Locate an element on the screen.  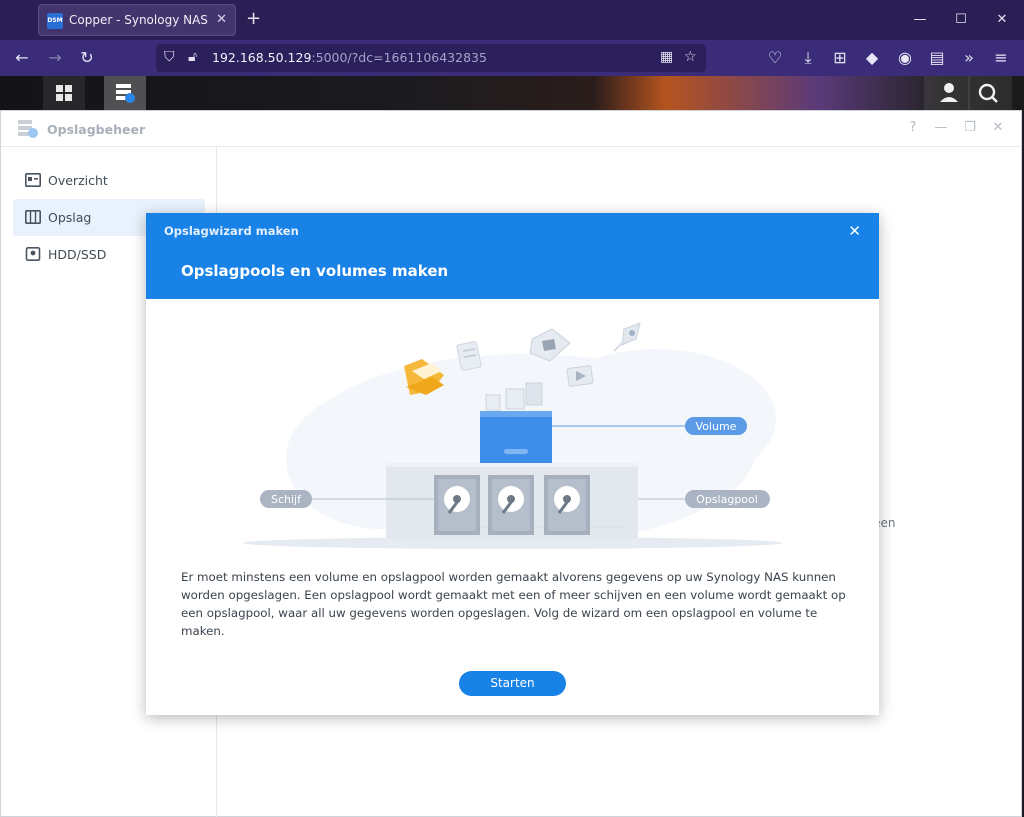
browser-tab-bar: DSM Copper - Synology NAS ✕ + — ☐ ✕ is located at coordinates (512, 20).